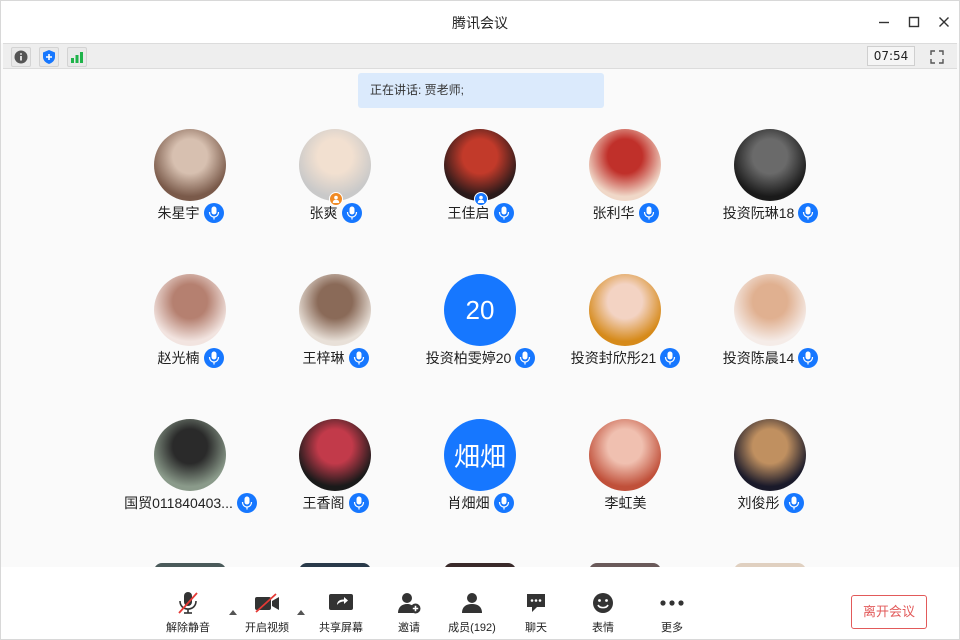 The image size is (960, 640). I want to click on participant-name: 刘俊彤, so click(758, 503).